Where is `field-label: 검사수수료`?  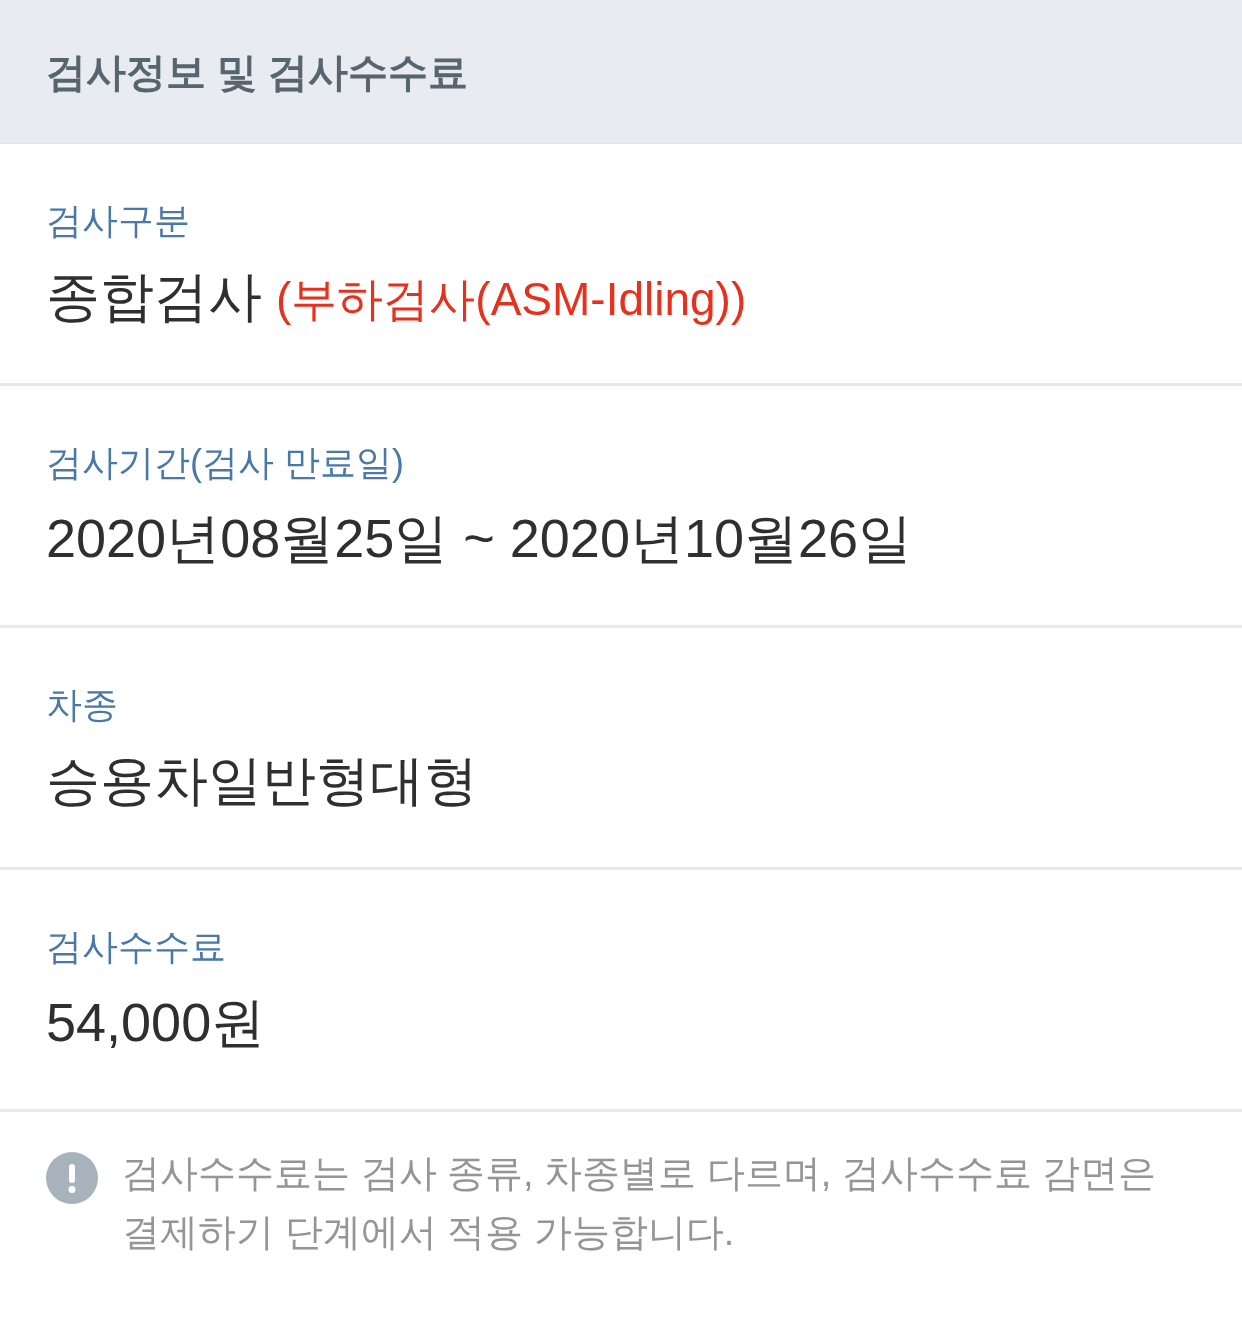
field-label: 검사수수료 is located at coordinates (136, 947).